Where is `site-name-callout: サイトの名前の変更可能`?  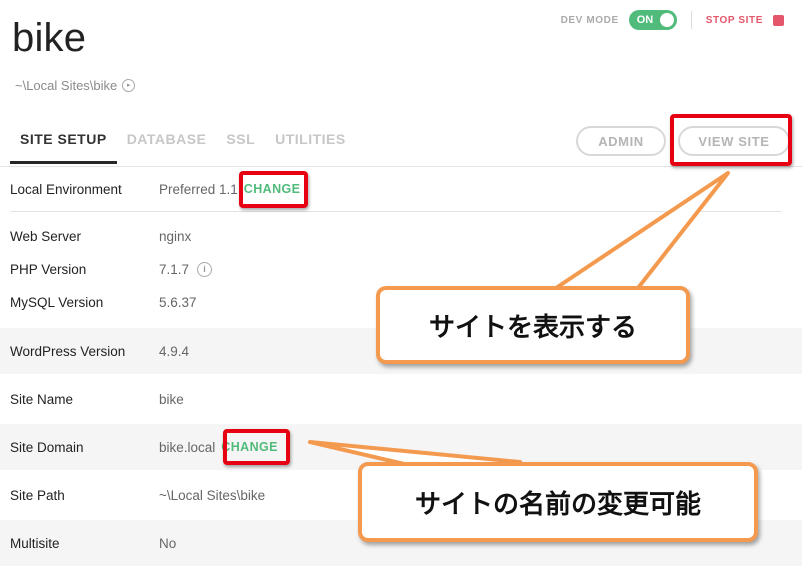
site-name-callout: サイトの名前の変更可能 is located at coordinates (558, 502).